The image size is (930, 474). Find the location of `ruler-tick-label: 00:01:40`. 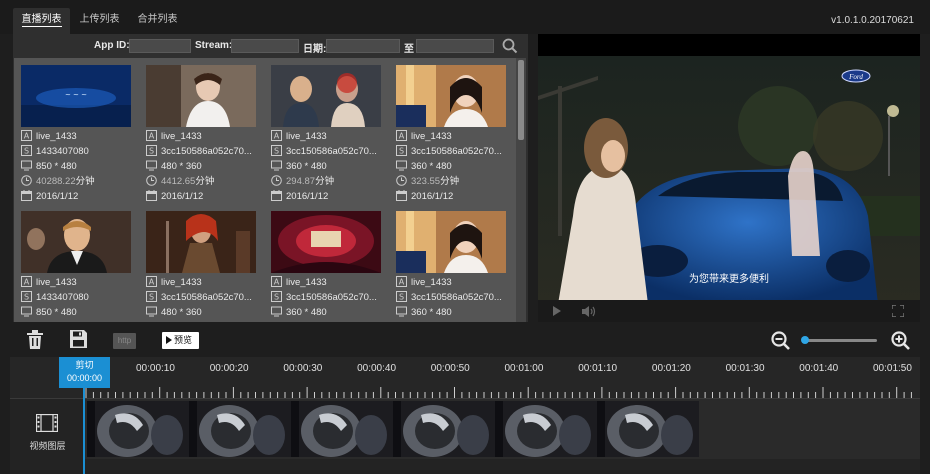

ruler-tick-label: 00:01:40 is located at coordinates (819, 368).